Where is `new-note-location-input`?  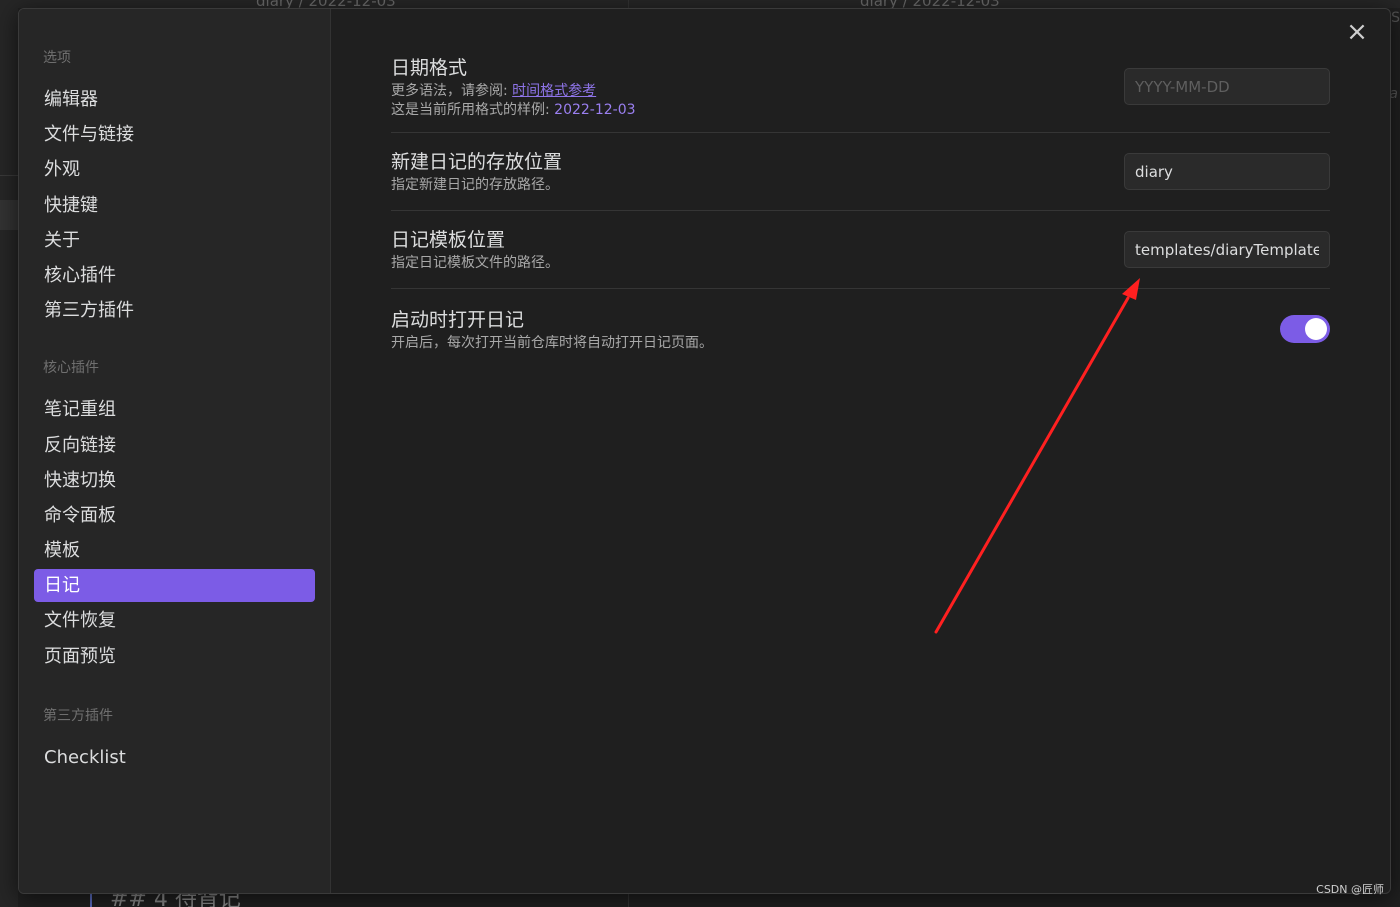 new-note-location-input is located at coordinates (1227, 171).